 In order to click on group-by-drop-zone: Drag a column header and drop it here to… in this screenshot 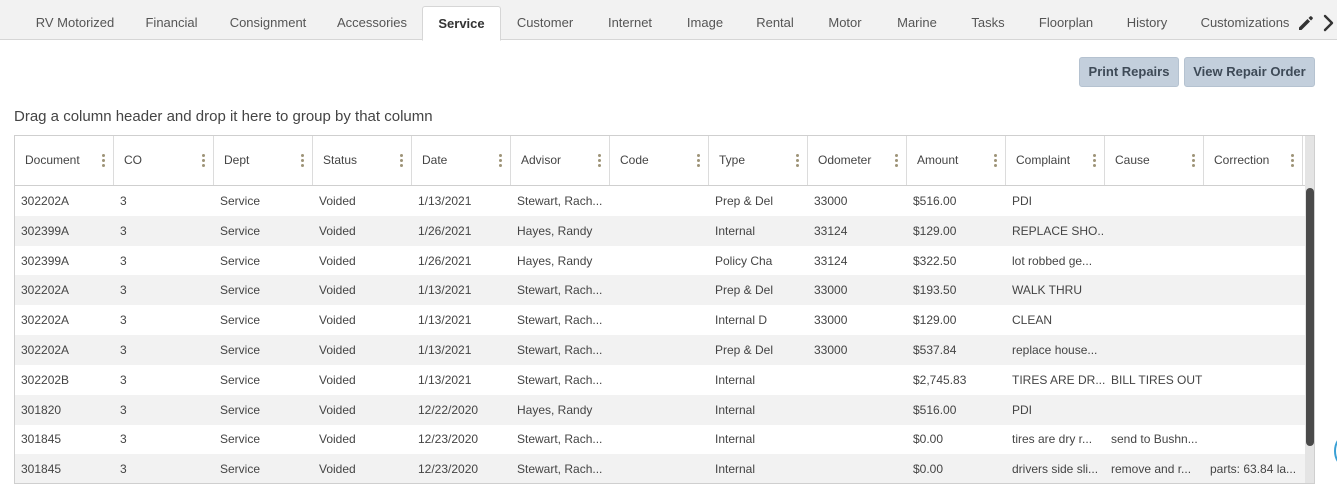, I will do `click(223, 116)`.